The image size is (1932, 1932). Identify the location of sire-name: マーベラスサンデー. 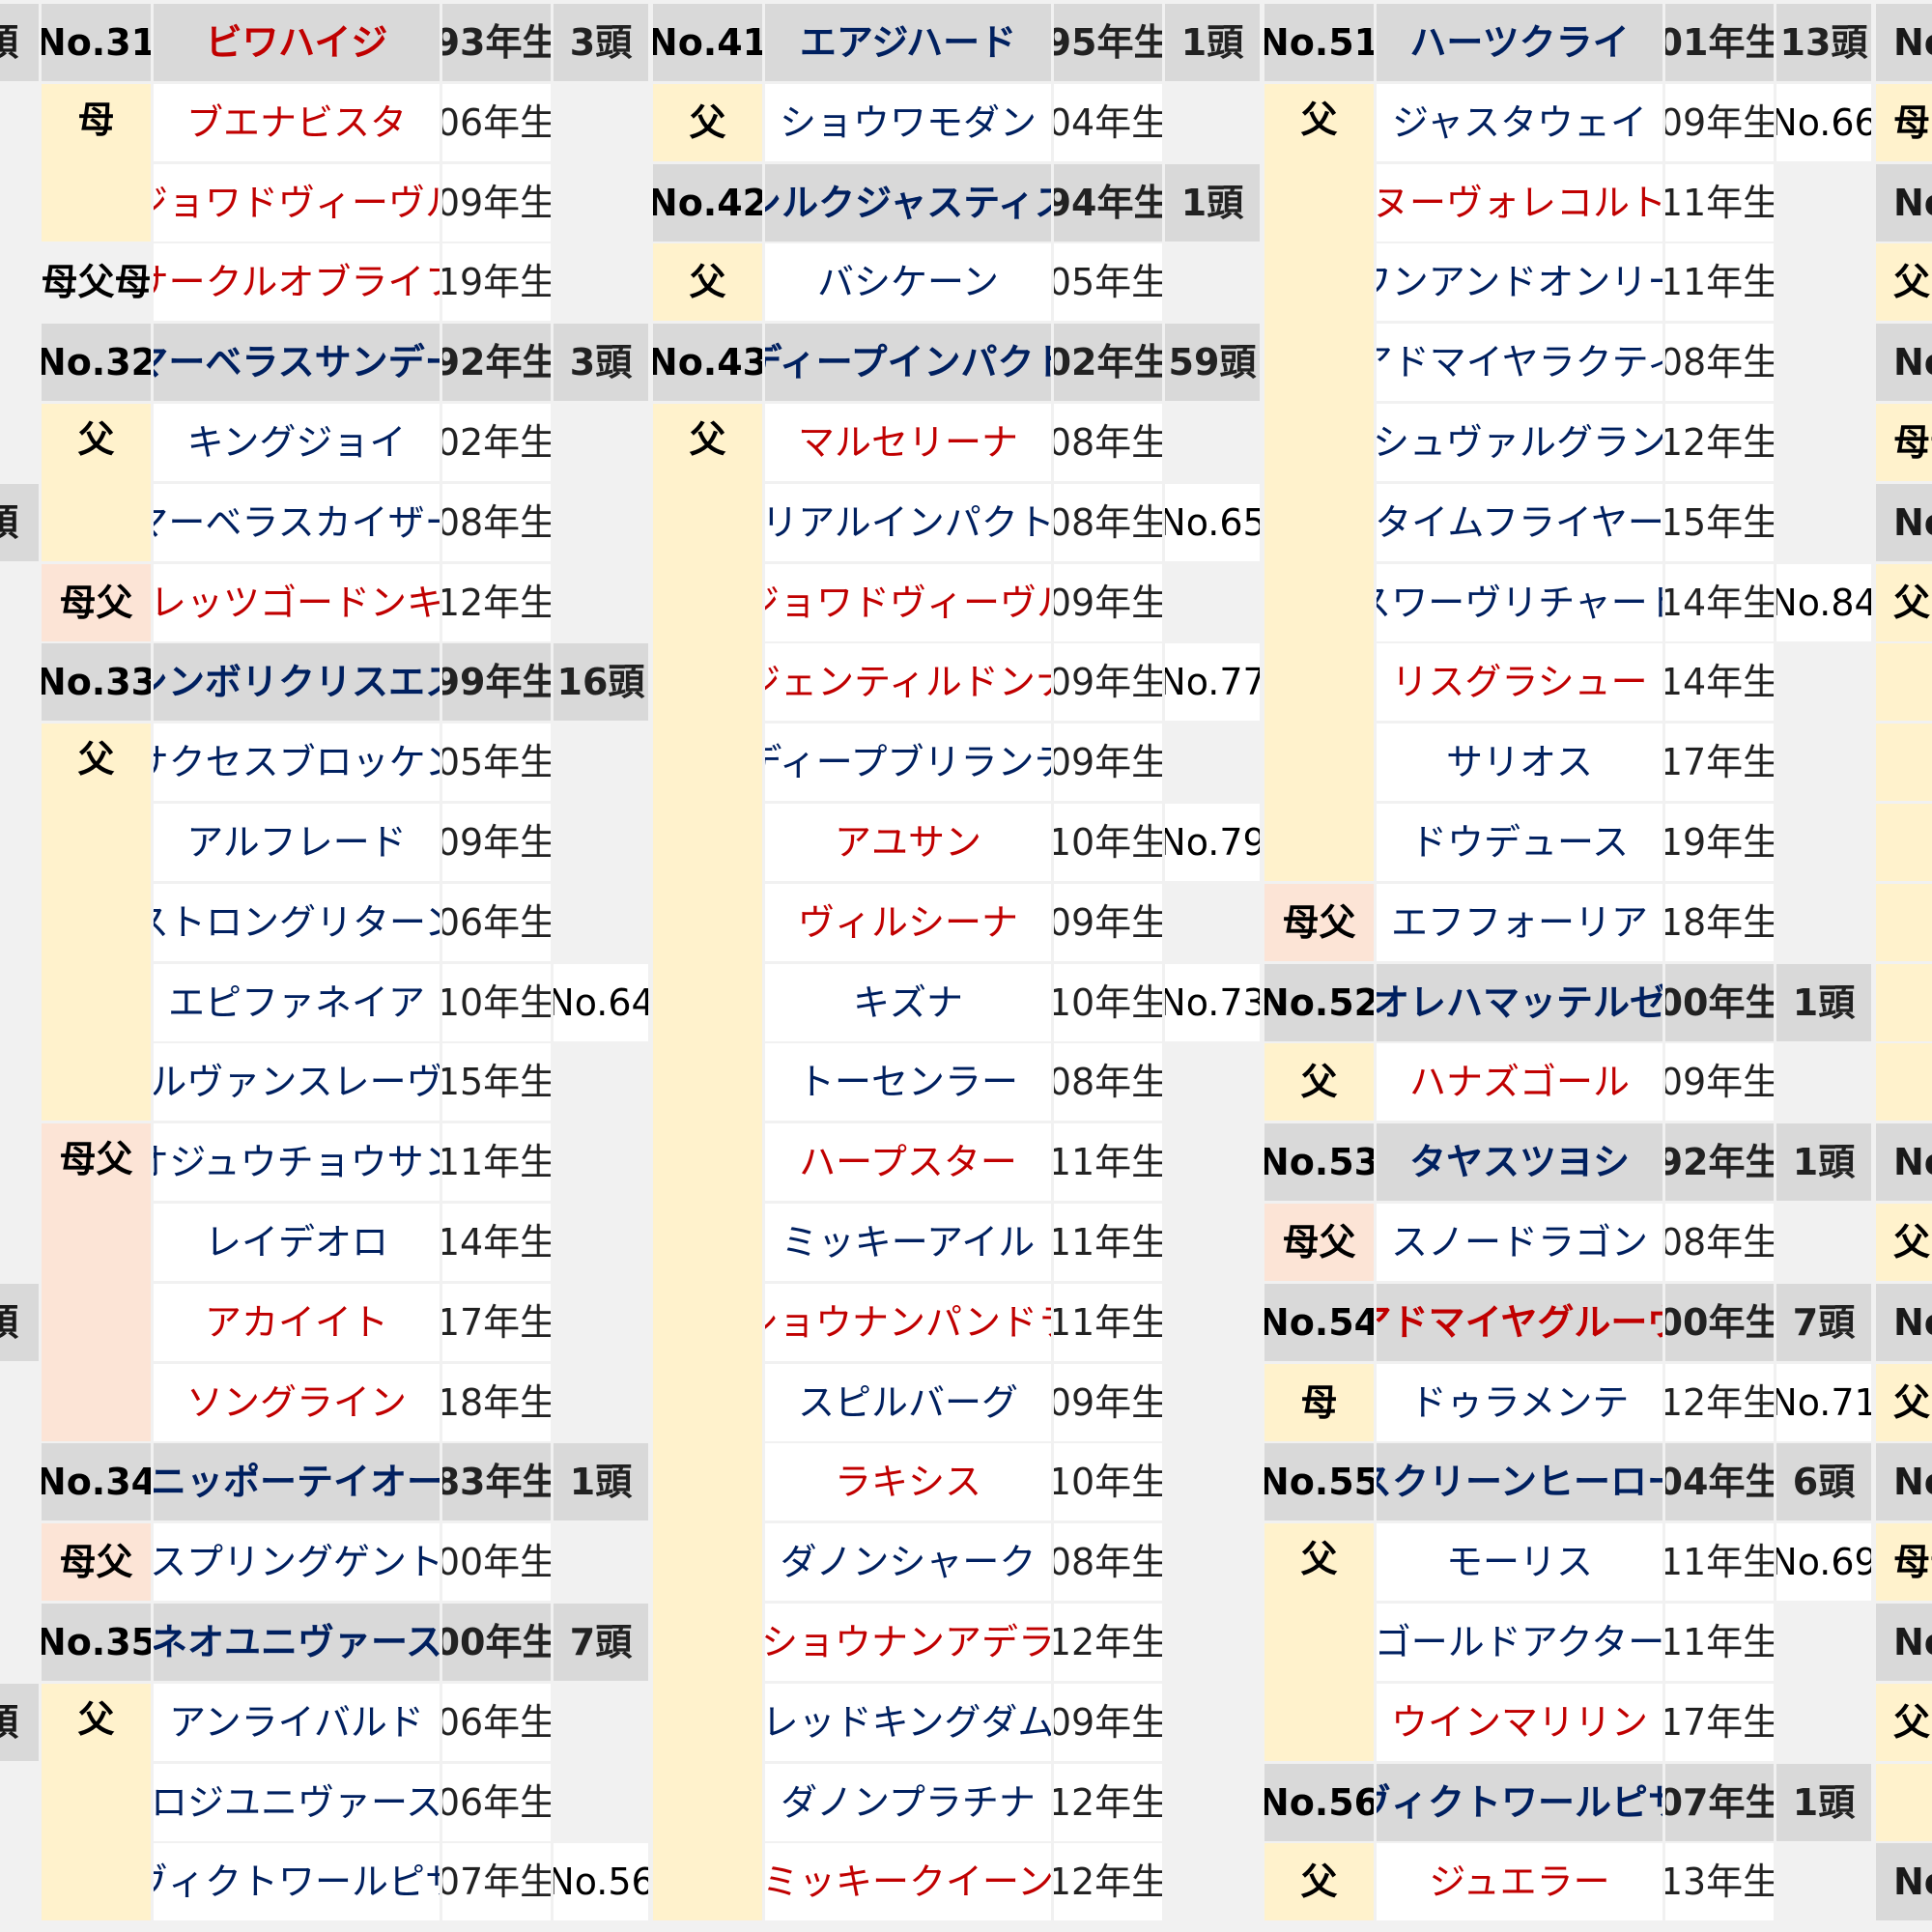
(297, 363).